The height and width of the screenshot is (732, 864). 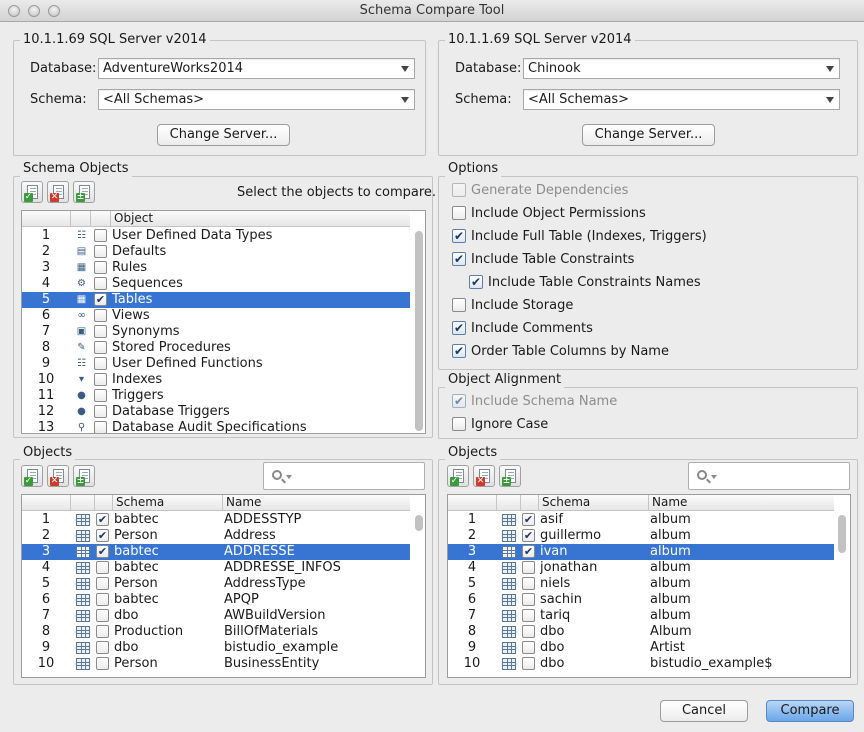 I want to click on table-row: 10 Person BusinessEntity, so click(x=216, y=664).